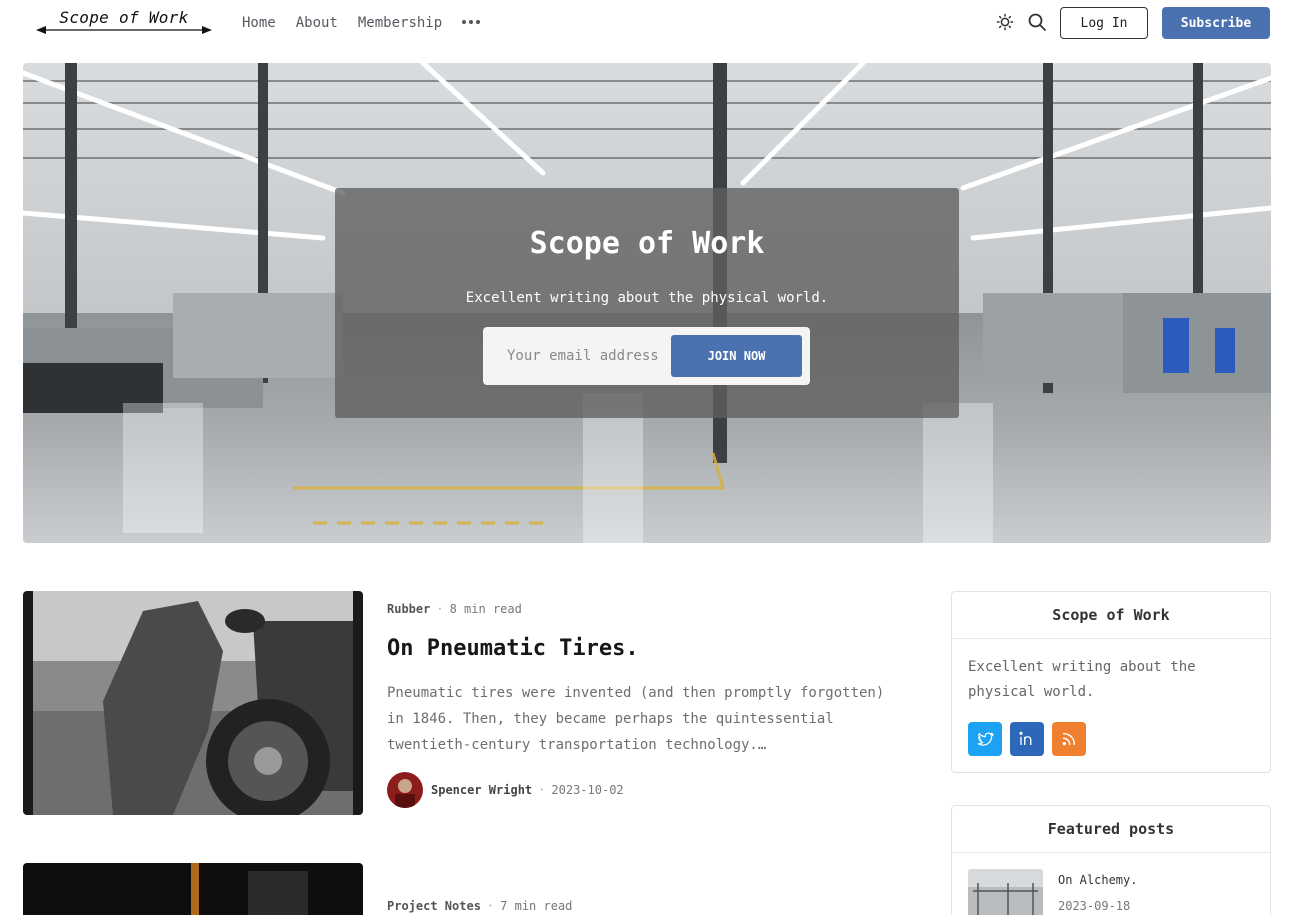  What do you see at coordinates (434, 906) in the screenshot?
I see `post-tag: Project Notes` at bounding box center [434, 906].